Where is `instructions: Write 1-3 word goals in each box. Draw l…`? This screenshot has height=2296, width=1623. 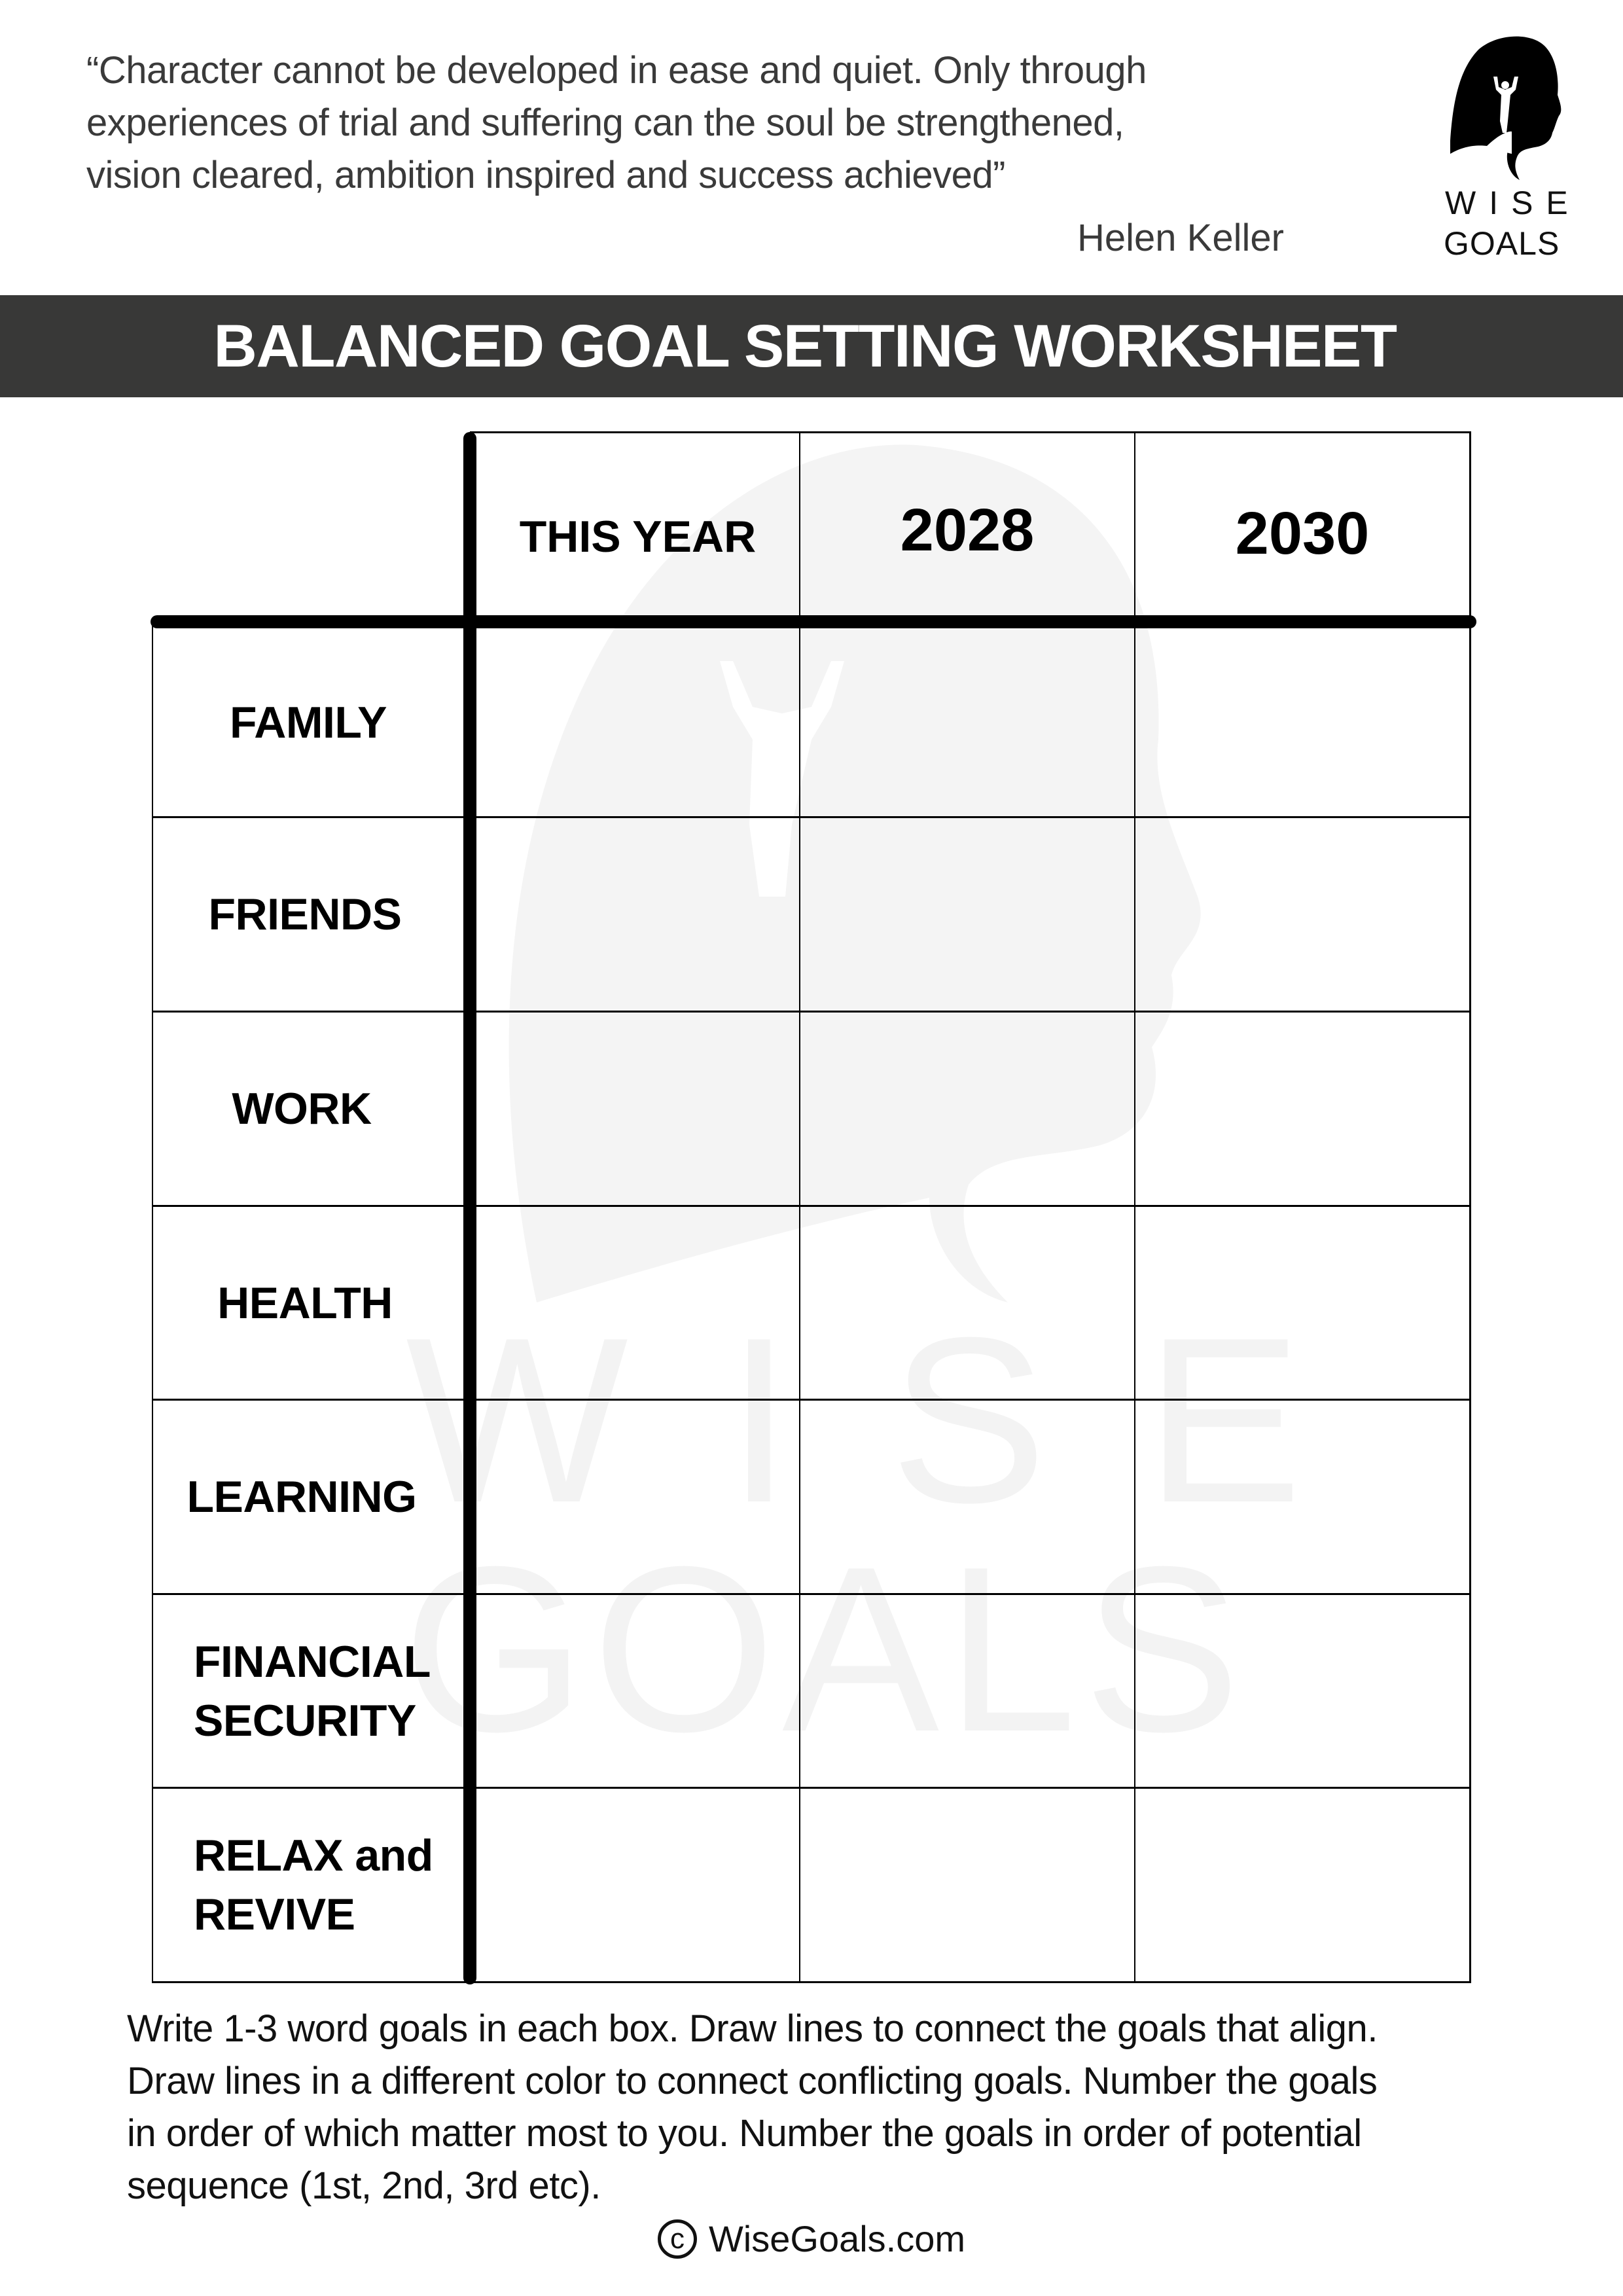 instructions: Write 1-3 word goals in each box. Draw l… is located at coordinates (827, 2107).